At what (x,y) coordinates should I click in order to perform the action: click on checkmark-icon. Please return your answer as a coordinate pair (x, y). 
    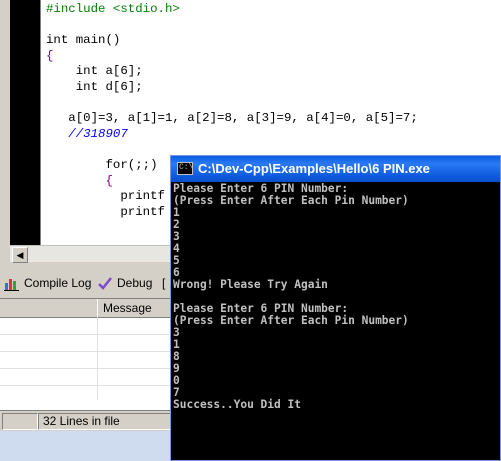
    Looking at the image, I should click on (105, 283).